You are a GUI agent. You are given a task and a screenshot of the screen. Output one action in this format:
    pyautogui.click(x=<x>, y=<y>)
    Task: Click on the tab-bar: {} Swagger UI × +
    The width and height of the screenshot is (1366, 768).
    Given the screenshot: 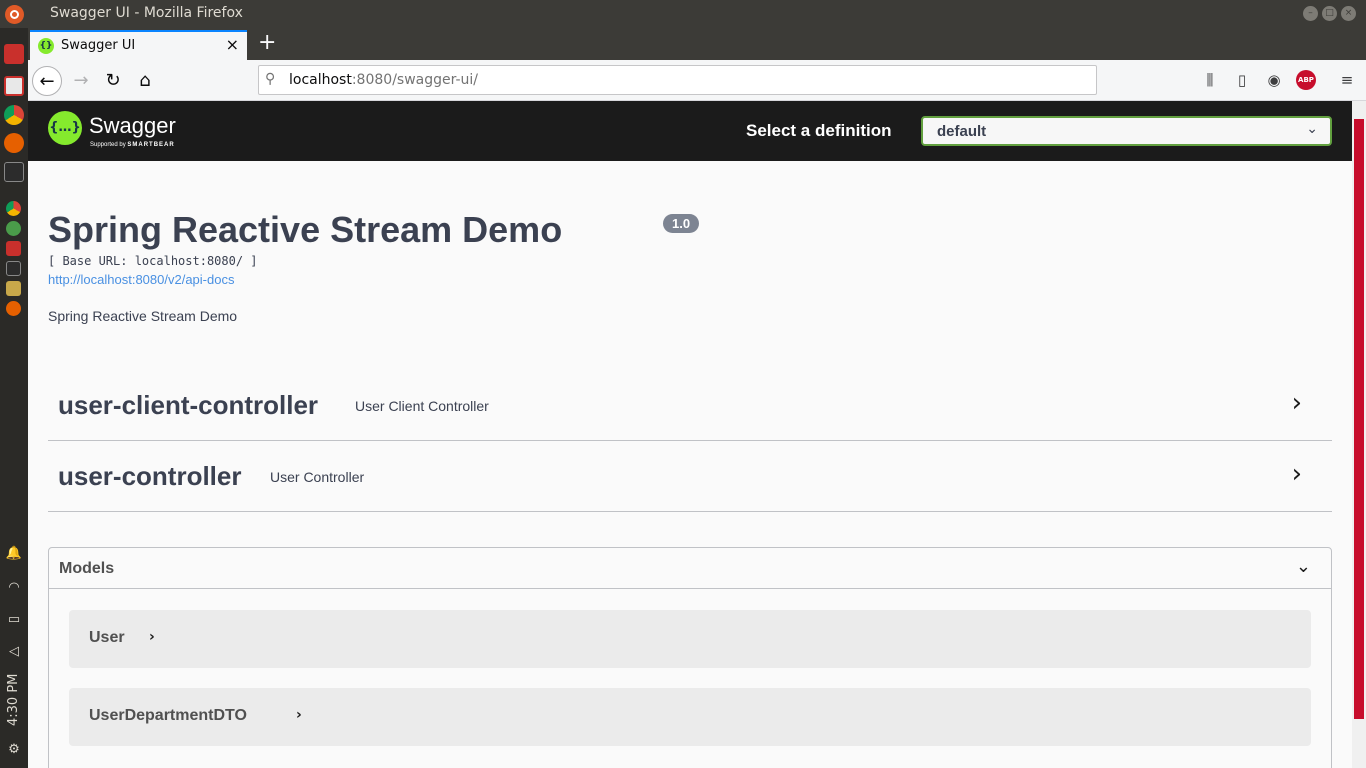 What is the action you would take?
    pyautogui.click(x=697, y=44)
    